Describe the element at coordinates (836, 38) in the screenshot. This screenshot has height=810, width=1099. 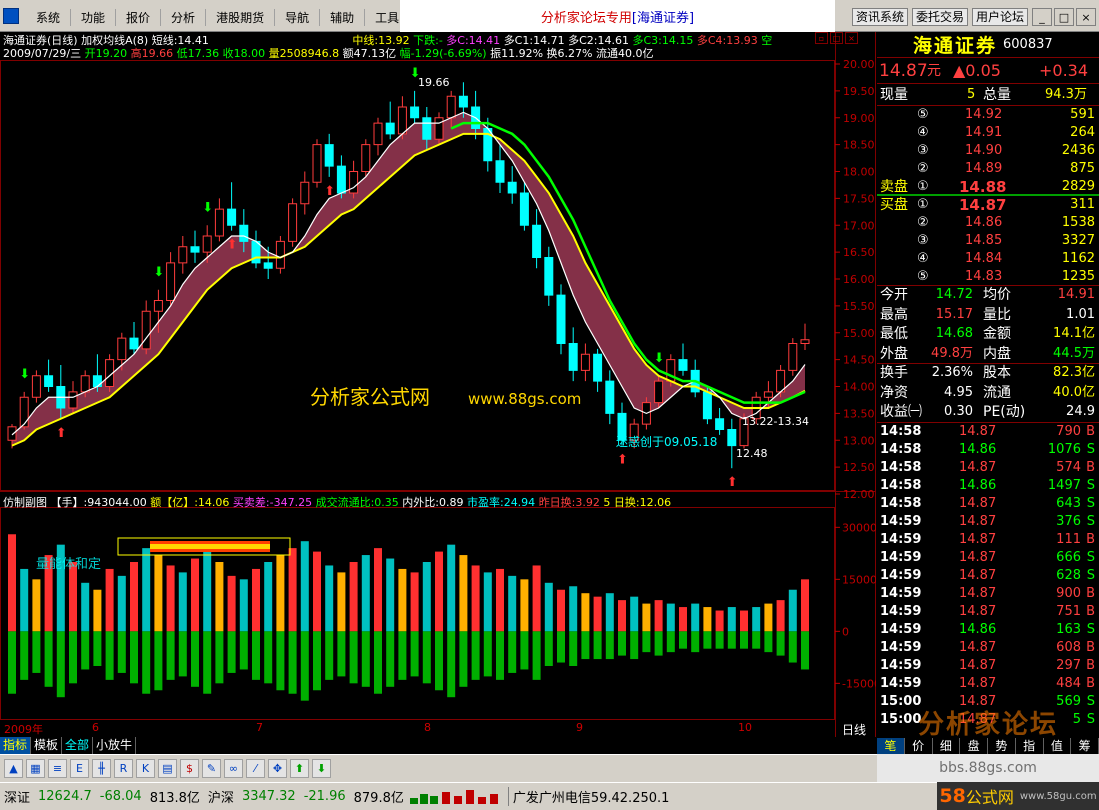
I see `chart-max-icon: □` at that location.